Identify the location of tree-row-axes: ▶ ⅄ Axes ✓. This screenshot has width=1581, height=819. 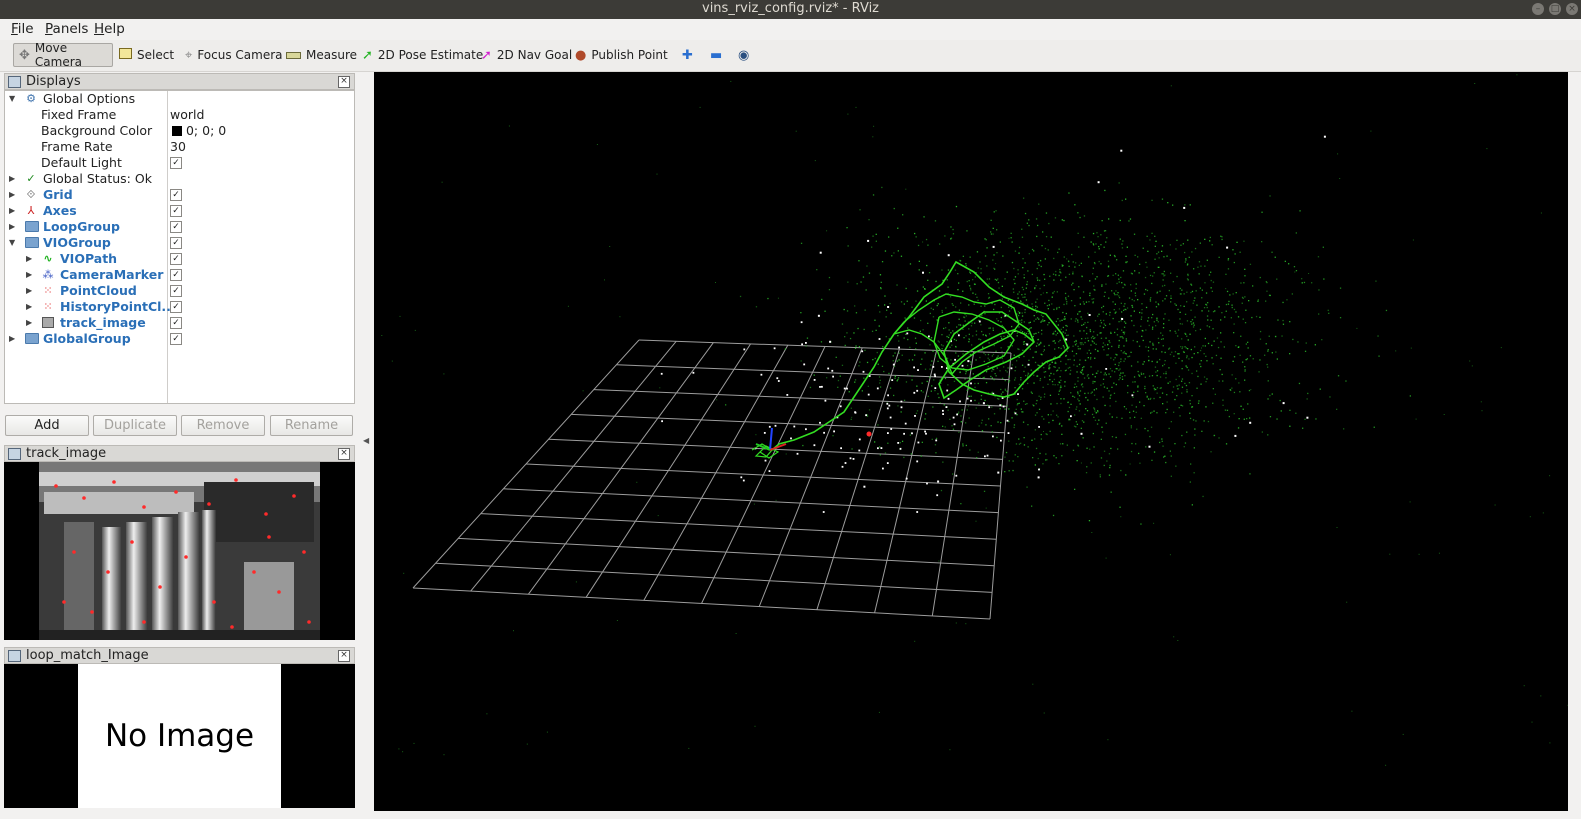
(179, 211).